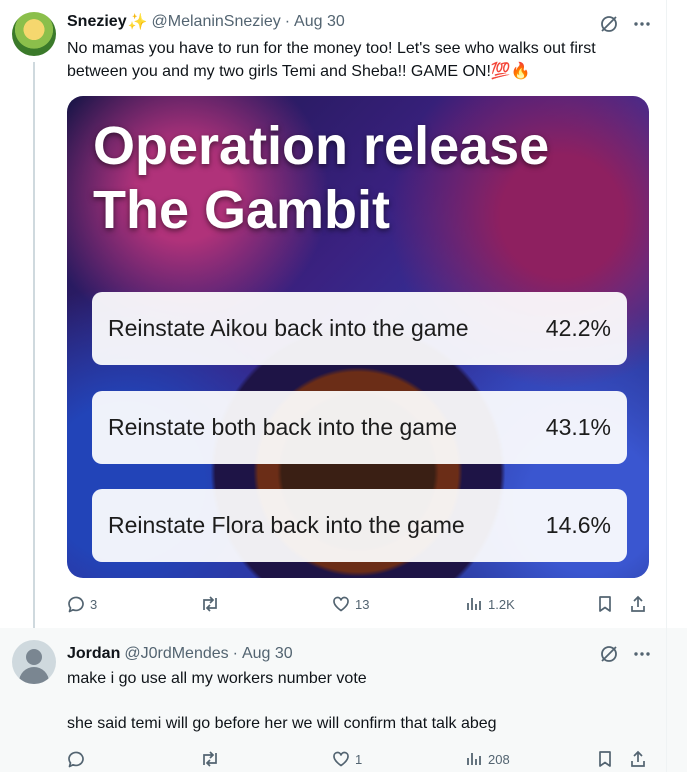  I want to click on poll-option-label: Reinstate Flora back into the game, so click(286, 525).